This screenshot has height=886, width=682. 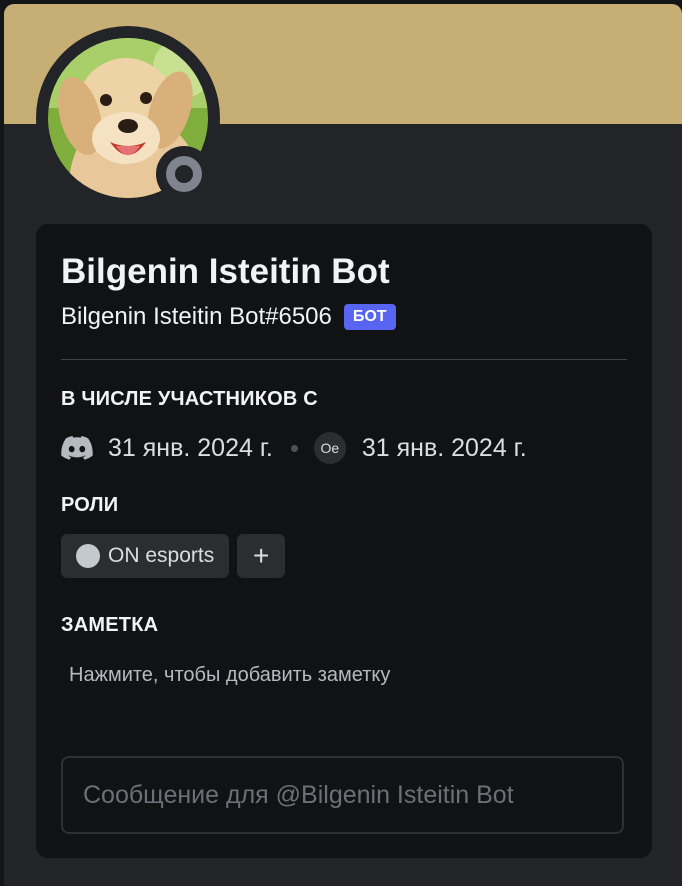 What do you see at coordinates (444, 447) in the screenshot?
I see `server-join-date: 31 янв. 2024 г.` at bounding box center [444, 447].